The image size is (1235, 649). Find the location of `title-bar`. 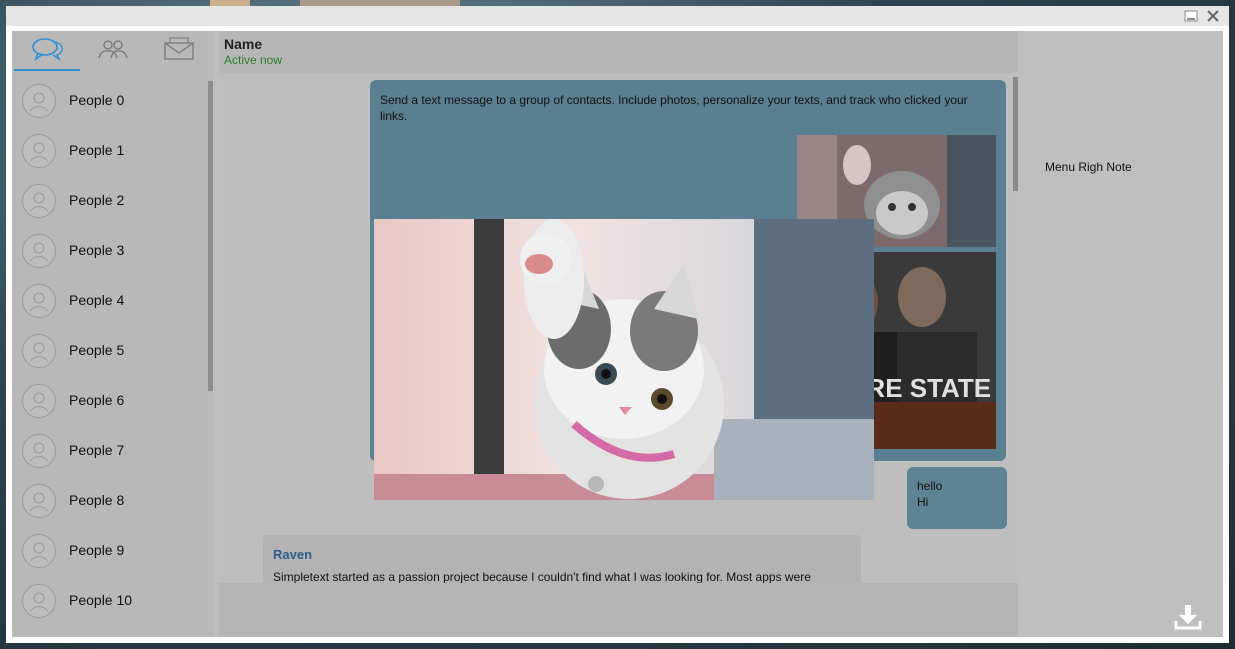

title-bar is located at coordinates (617, 16).